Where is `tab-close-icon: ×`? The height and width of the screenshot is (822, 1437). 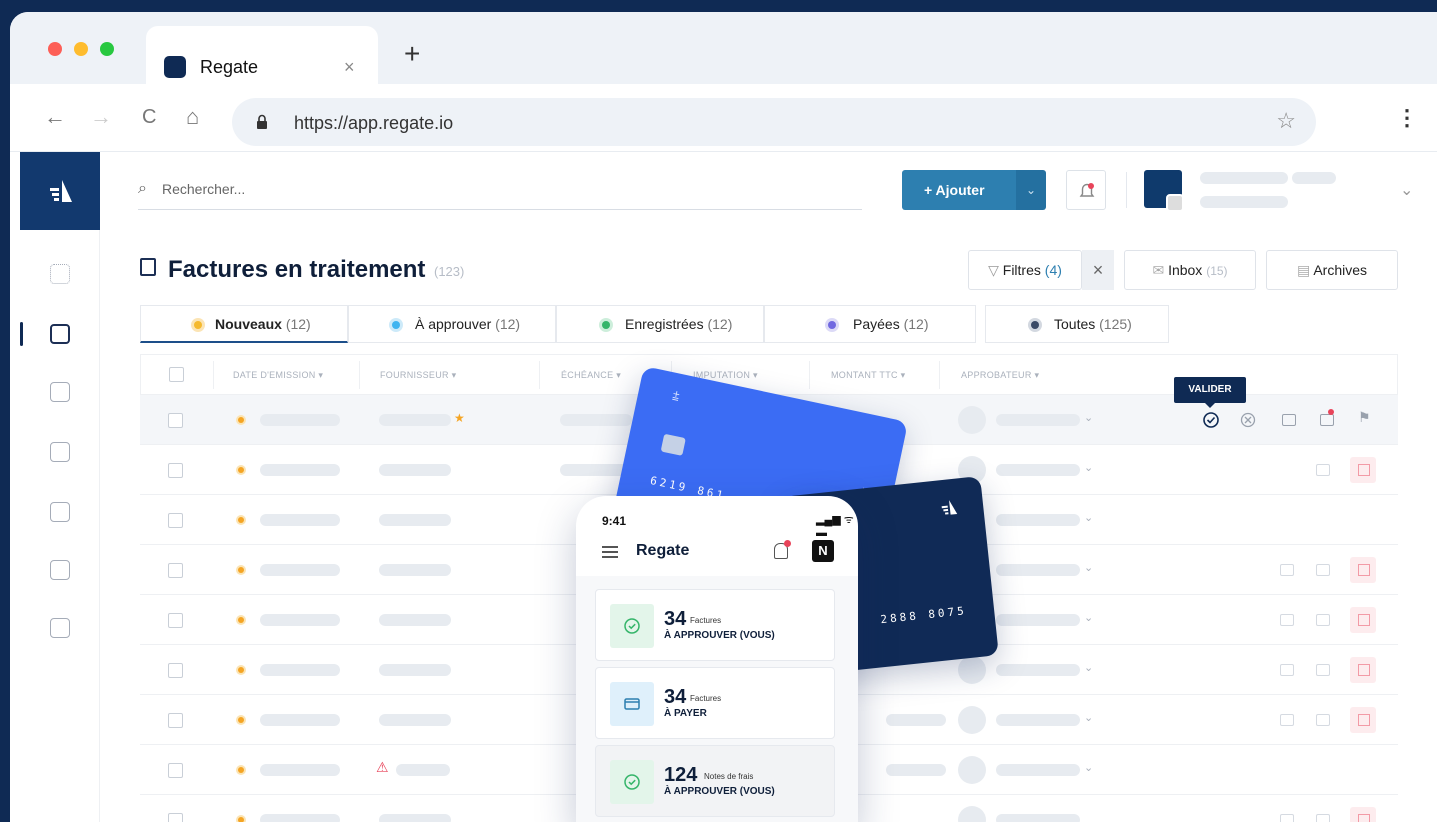
tab-close-icon: × is located at coordinates (349, 67).